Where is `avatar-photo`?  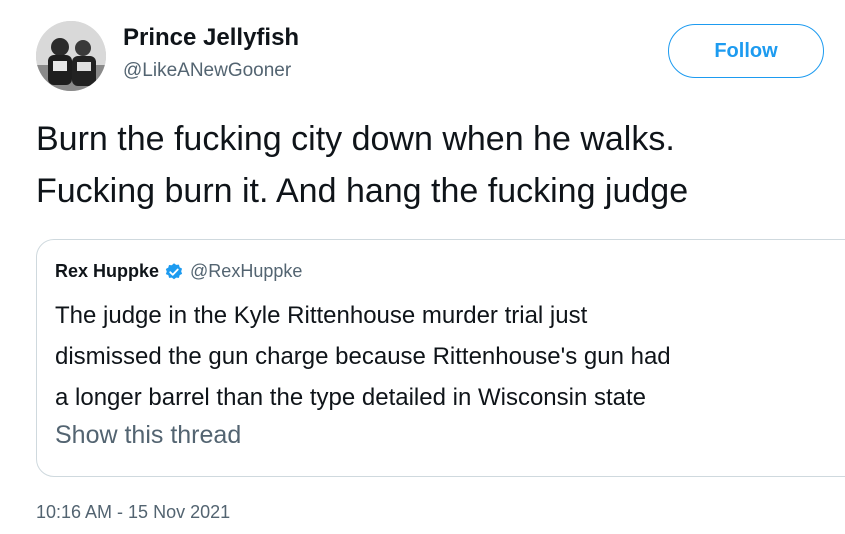 avatar-photo is located at coordinates (71, 56).